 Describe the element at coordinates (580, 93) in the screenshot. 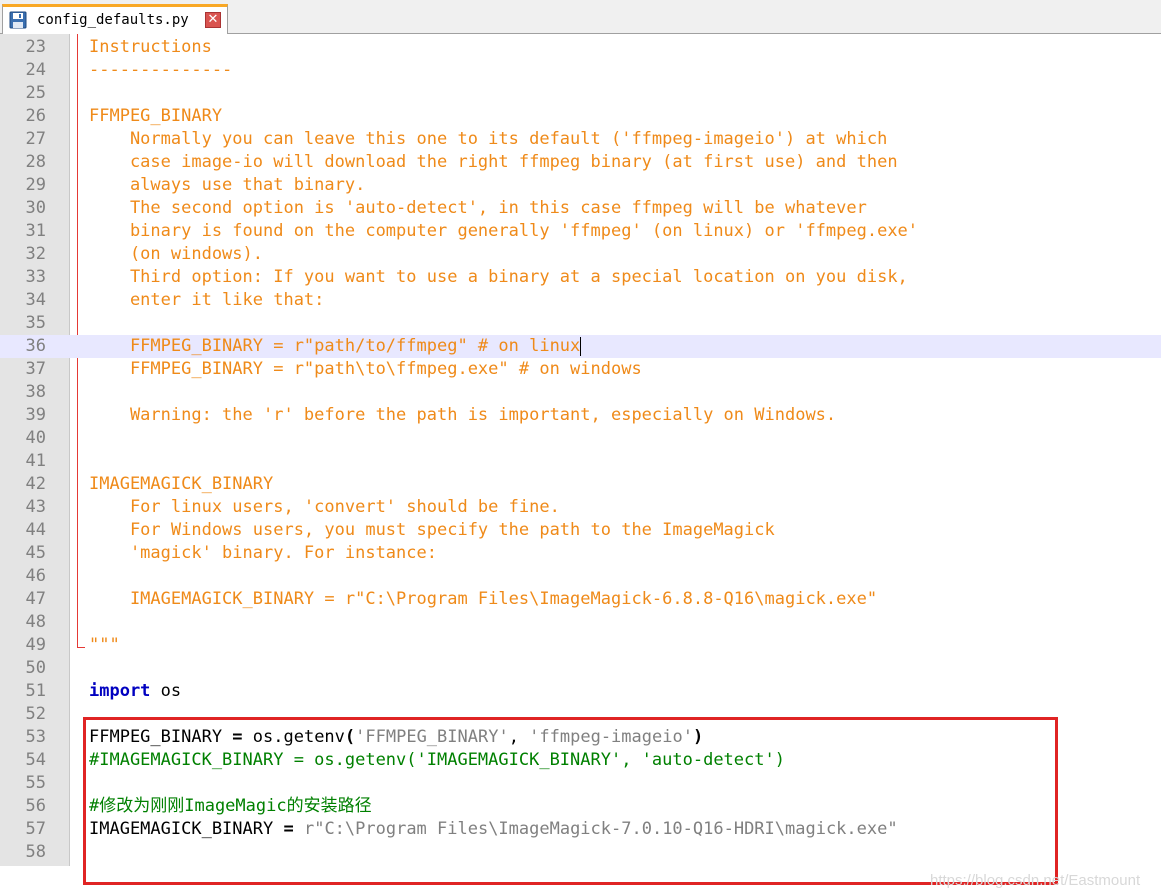

I see `code-line: 25` at that location.